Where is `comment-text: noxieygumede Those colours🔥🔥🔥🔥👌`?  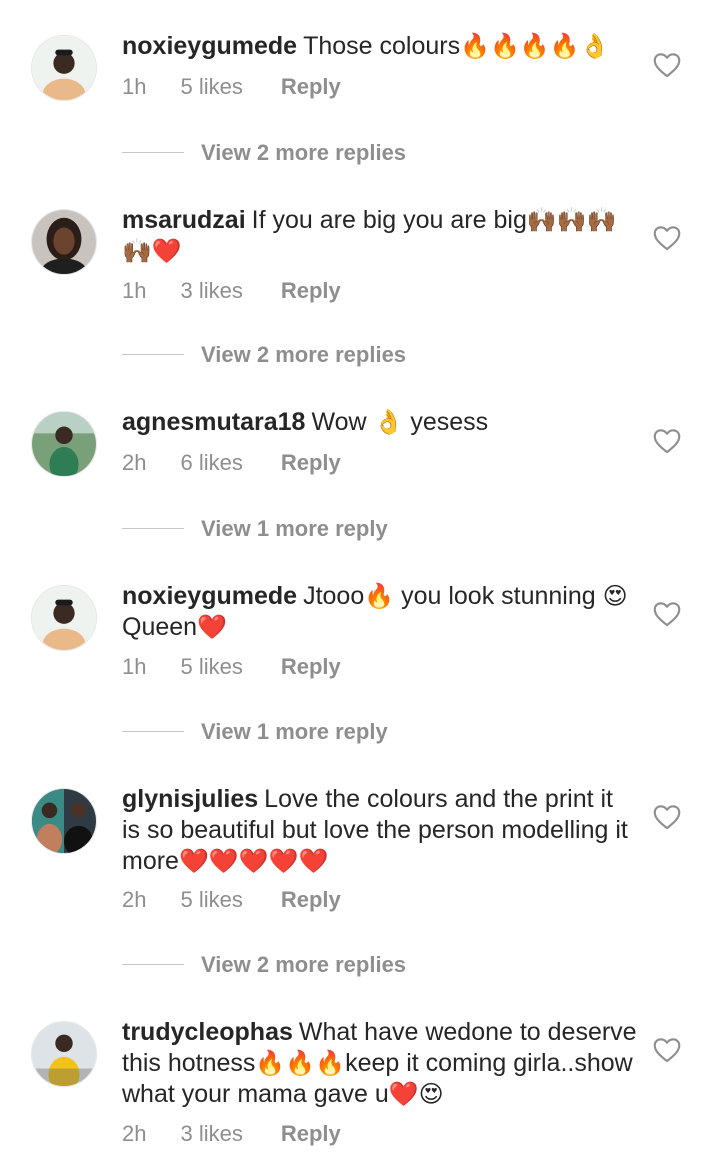 comment-text: noxieygumede Those colours🔥🔥🔥🔥👌 is located at coordinates (379, 46).